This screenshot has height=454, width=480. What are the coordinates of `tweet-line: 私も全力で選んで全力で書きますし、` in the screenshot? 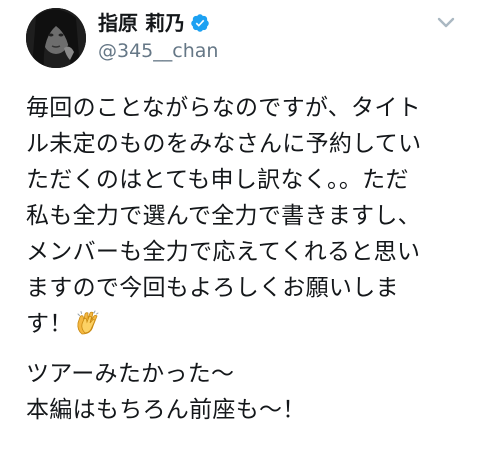 It's located at (223, 216).